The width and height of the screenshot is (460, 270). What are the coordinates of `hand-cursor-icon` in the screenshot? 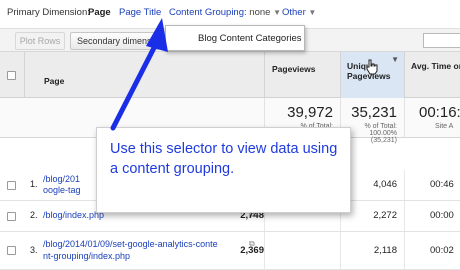 It's located at (372, 67).